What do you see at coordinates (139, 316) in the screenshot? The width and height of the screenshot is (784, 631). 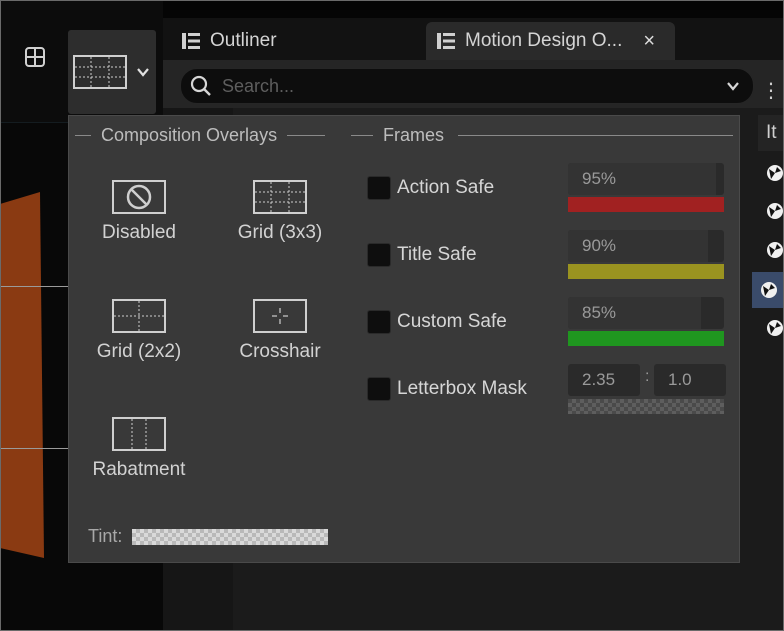 I see `grid-2x2-icon` at bounding box center [139, 316].